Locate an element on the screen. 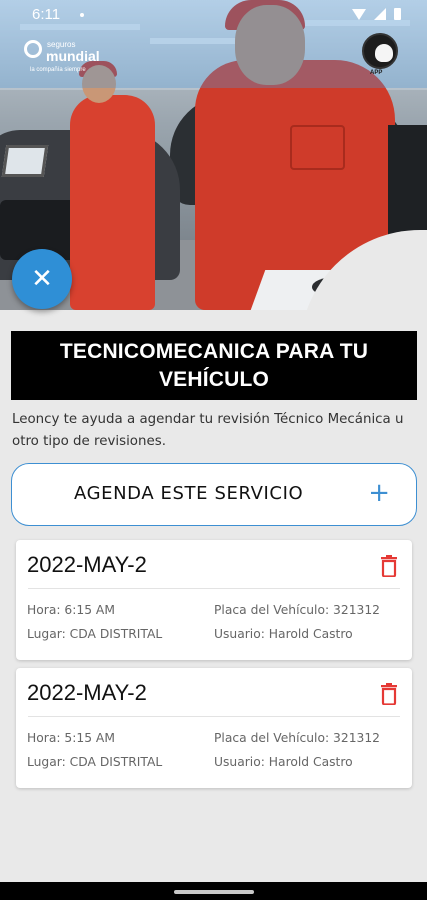  hero-laptop is located at coordinates (25, 161).